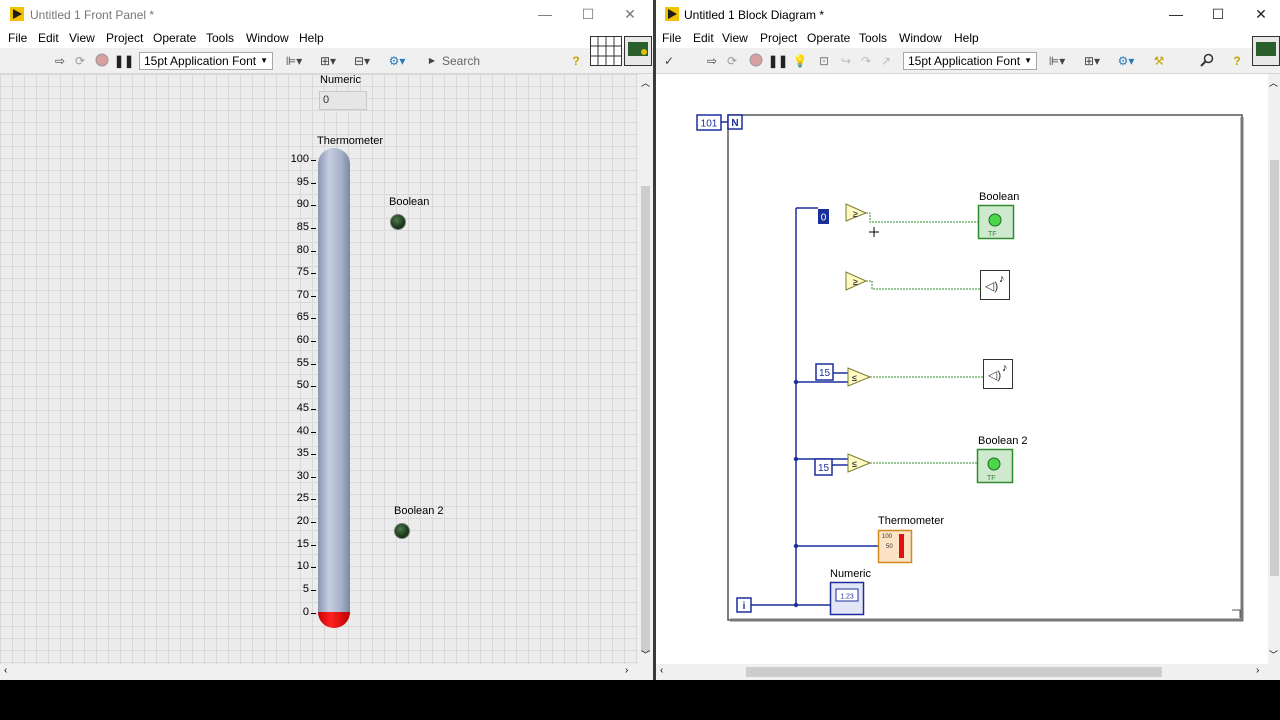  What do you see at coordinates (1159, 61) in the screenshot?
I see `clean-up-diagram-icon: ⚒` at bounding box center [1159, 61].